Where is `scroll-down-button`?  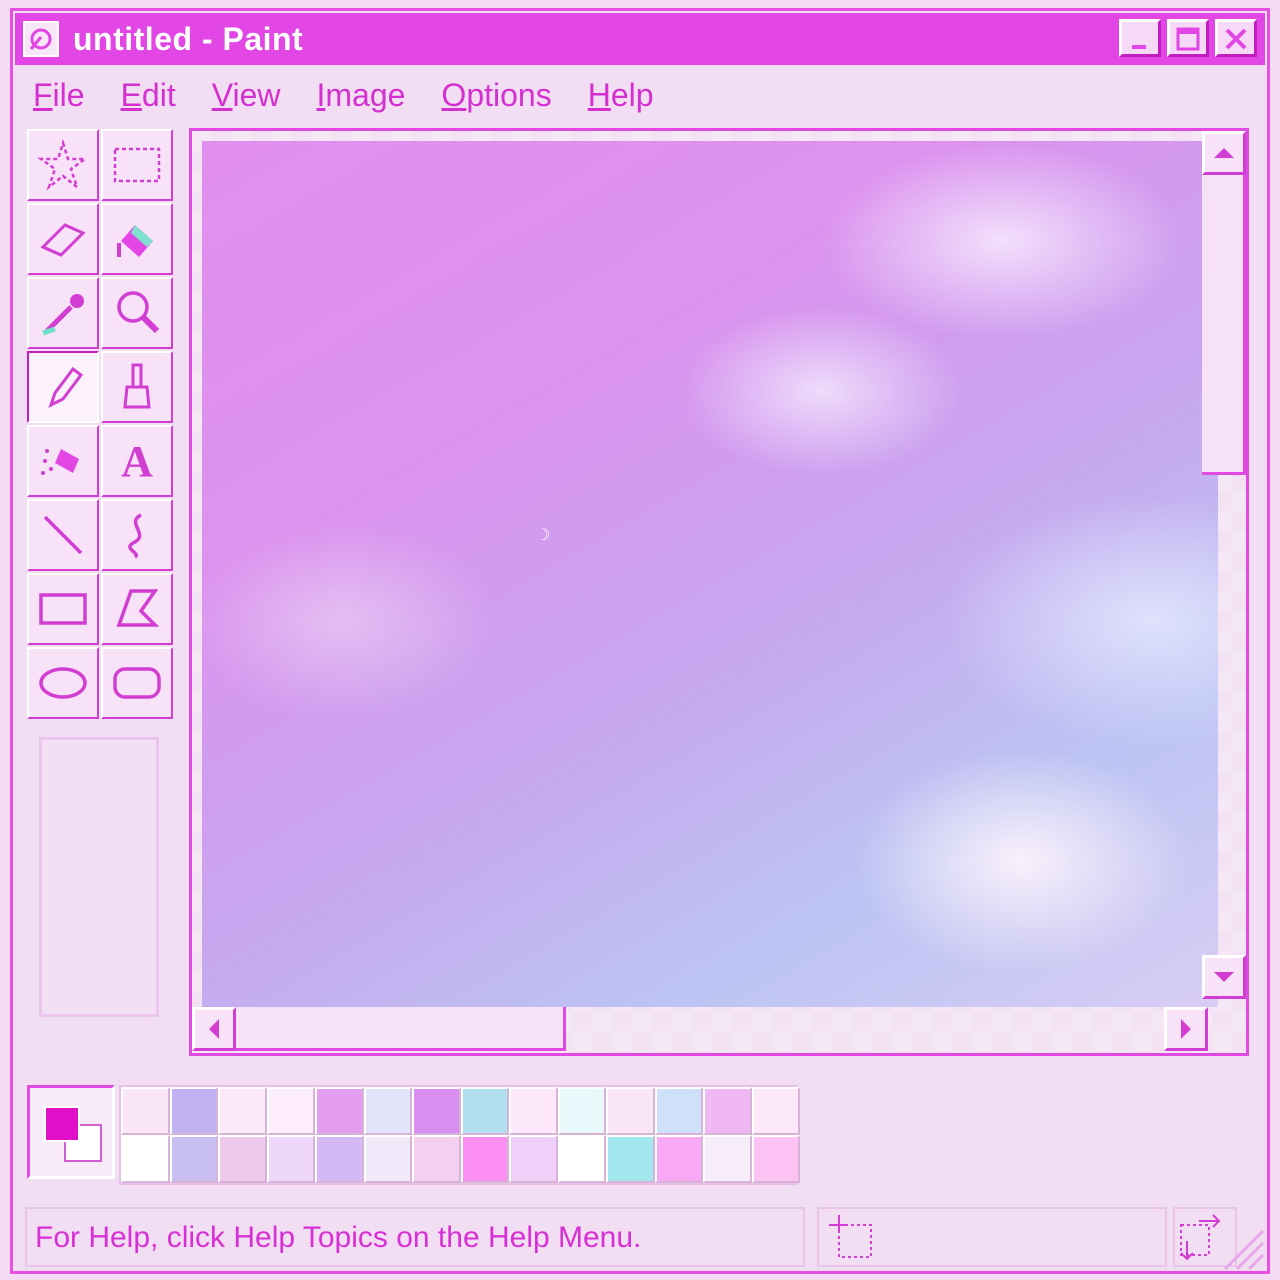 scroll-down-button is located at coordinates (1224, 977).